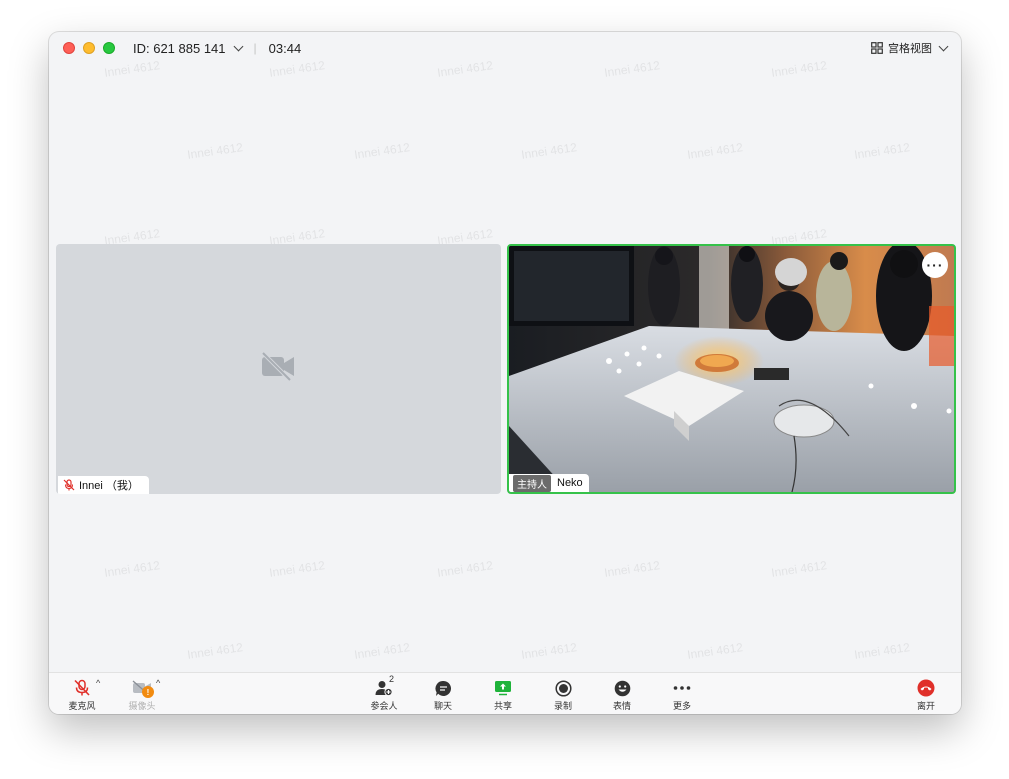 The height and width of the screenshot is (779, 1009). What do you see at coordinates (926, 688) in the screenshot?
I see `leave-phone-icon` at bounding box center [926, 688].